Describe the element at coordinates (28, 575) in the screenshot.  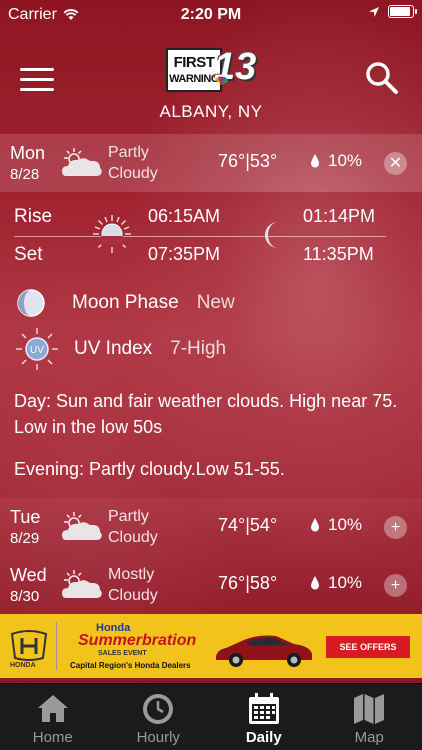
I see `day-name: Wed` at that location.